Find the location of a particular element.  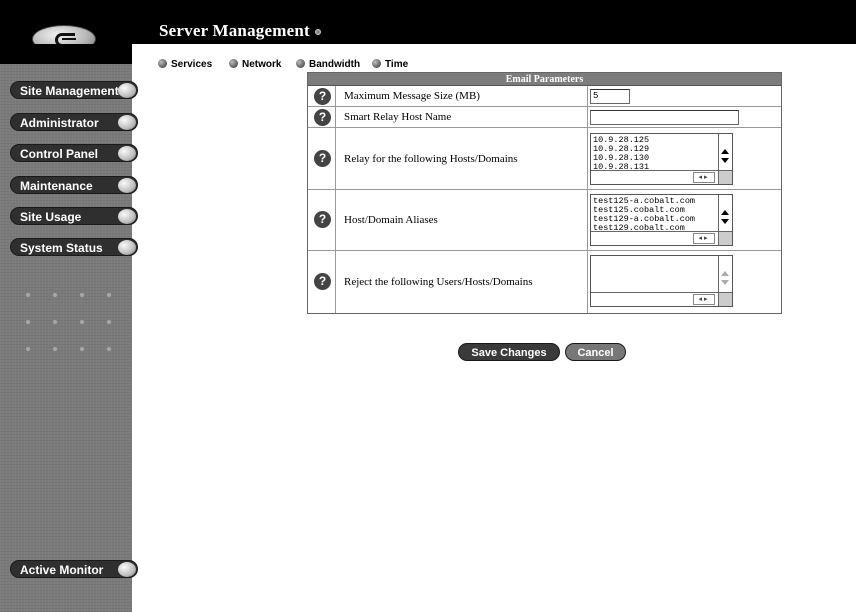

max-message-size-input: 5 is located at coordinates (610, 96).